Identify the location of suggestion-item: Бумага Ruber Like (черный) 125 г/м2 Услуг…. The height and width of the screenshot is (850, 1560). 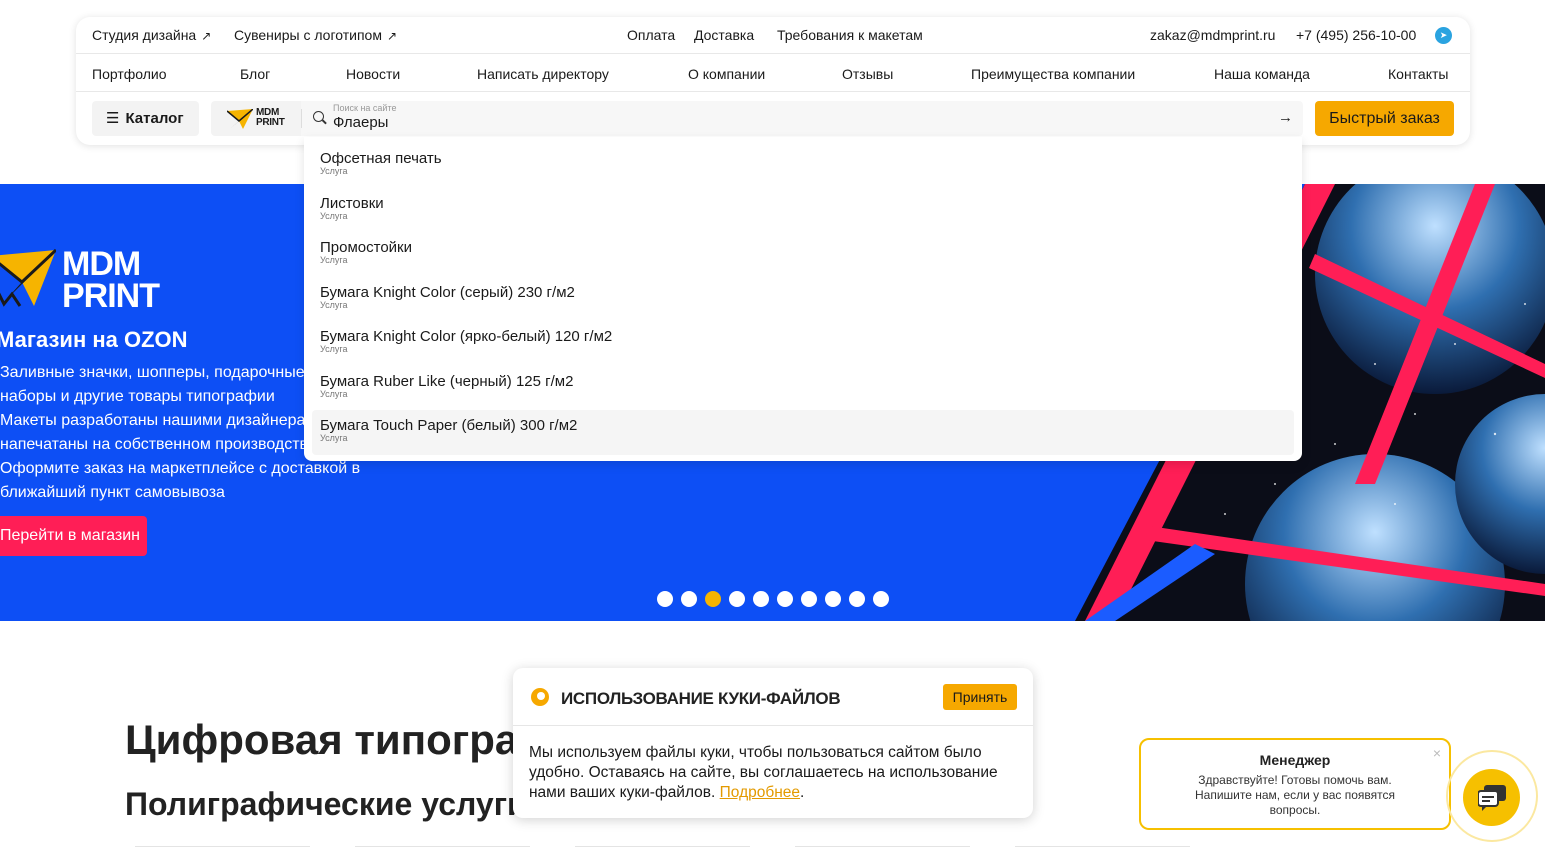
(803, 388).